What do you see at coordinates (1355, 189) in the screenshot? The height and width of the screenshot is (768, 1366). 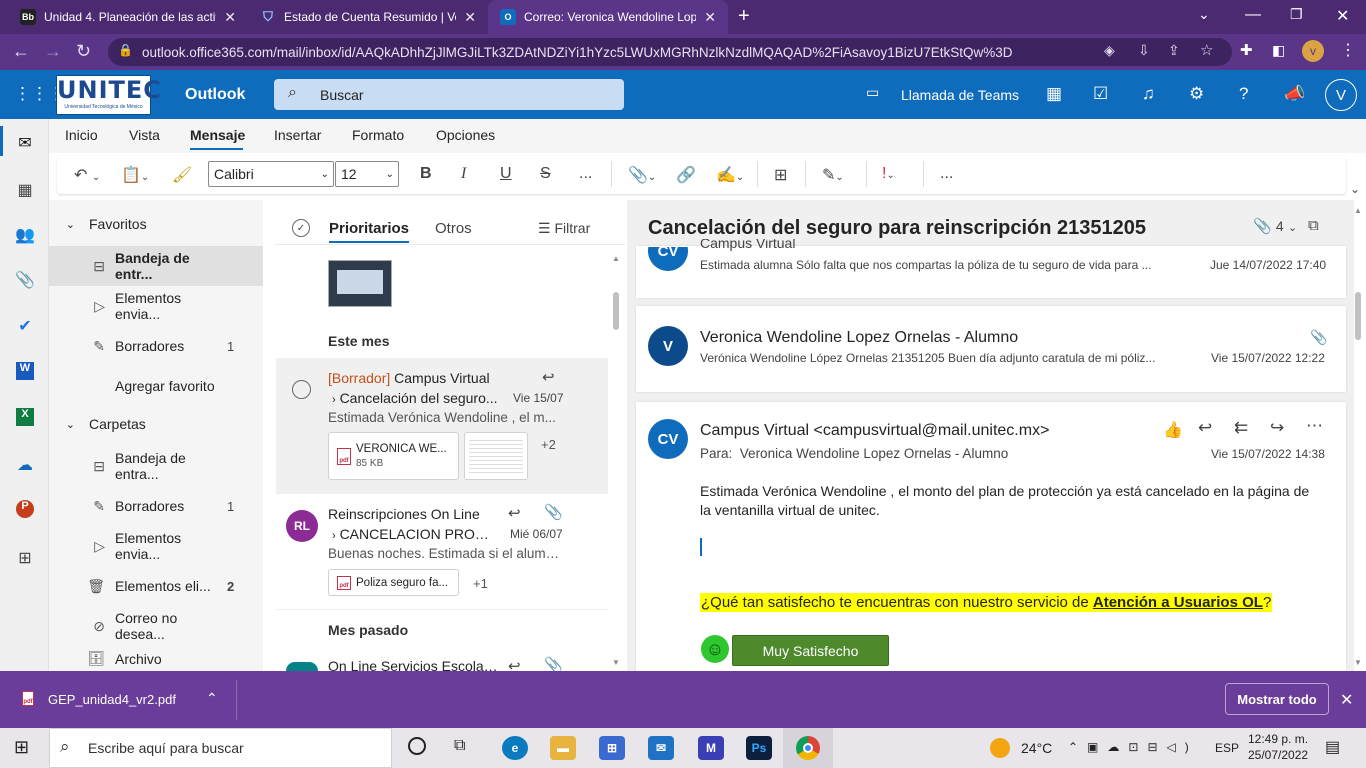 I see `collapse-ribbon-icon: ⌄` at bounding box center [1355, 189].